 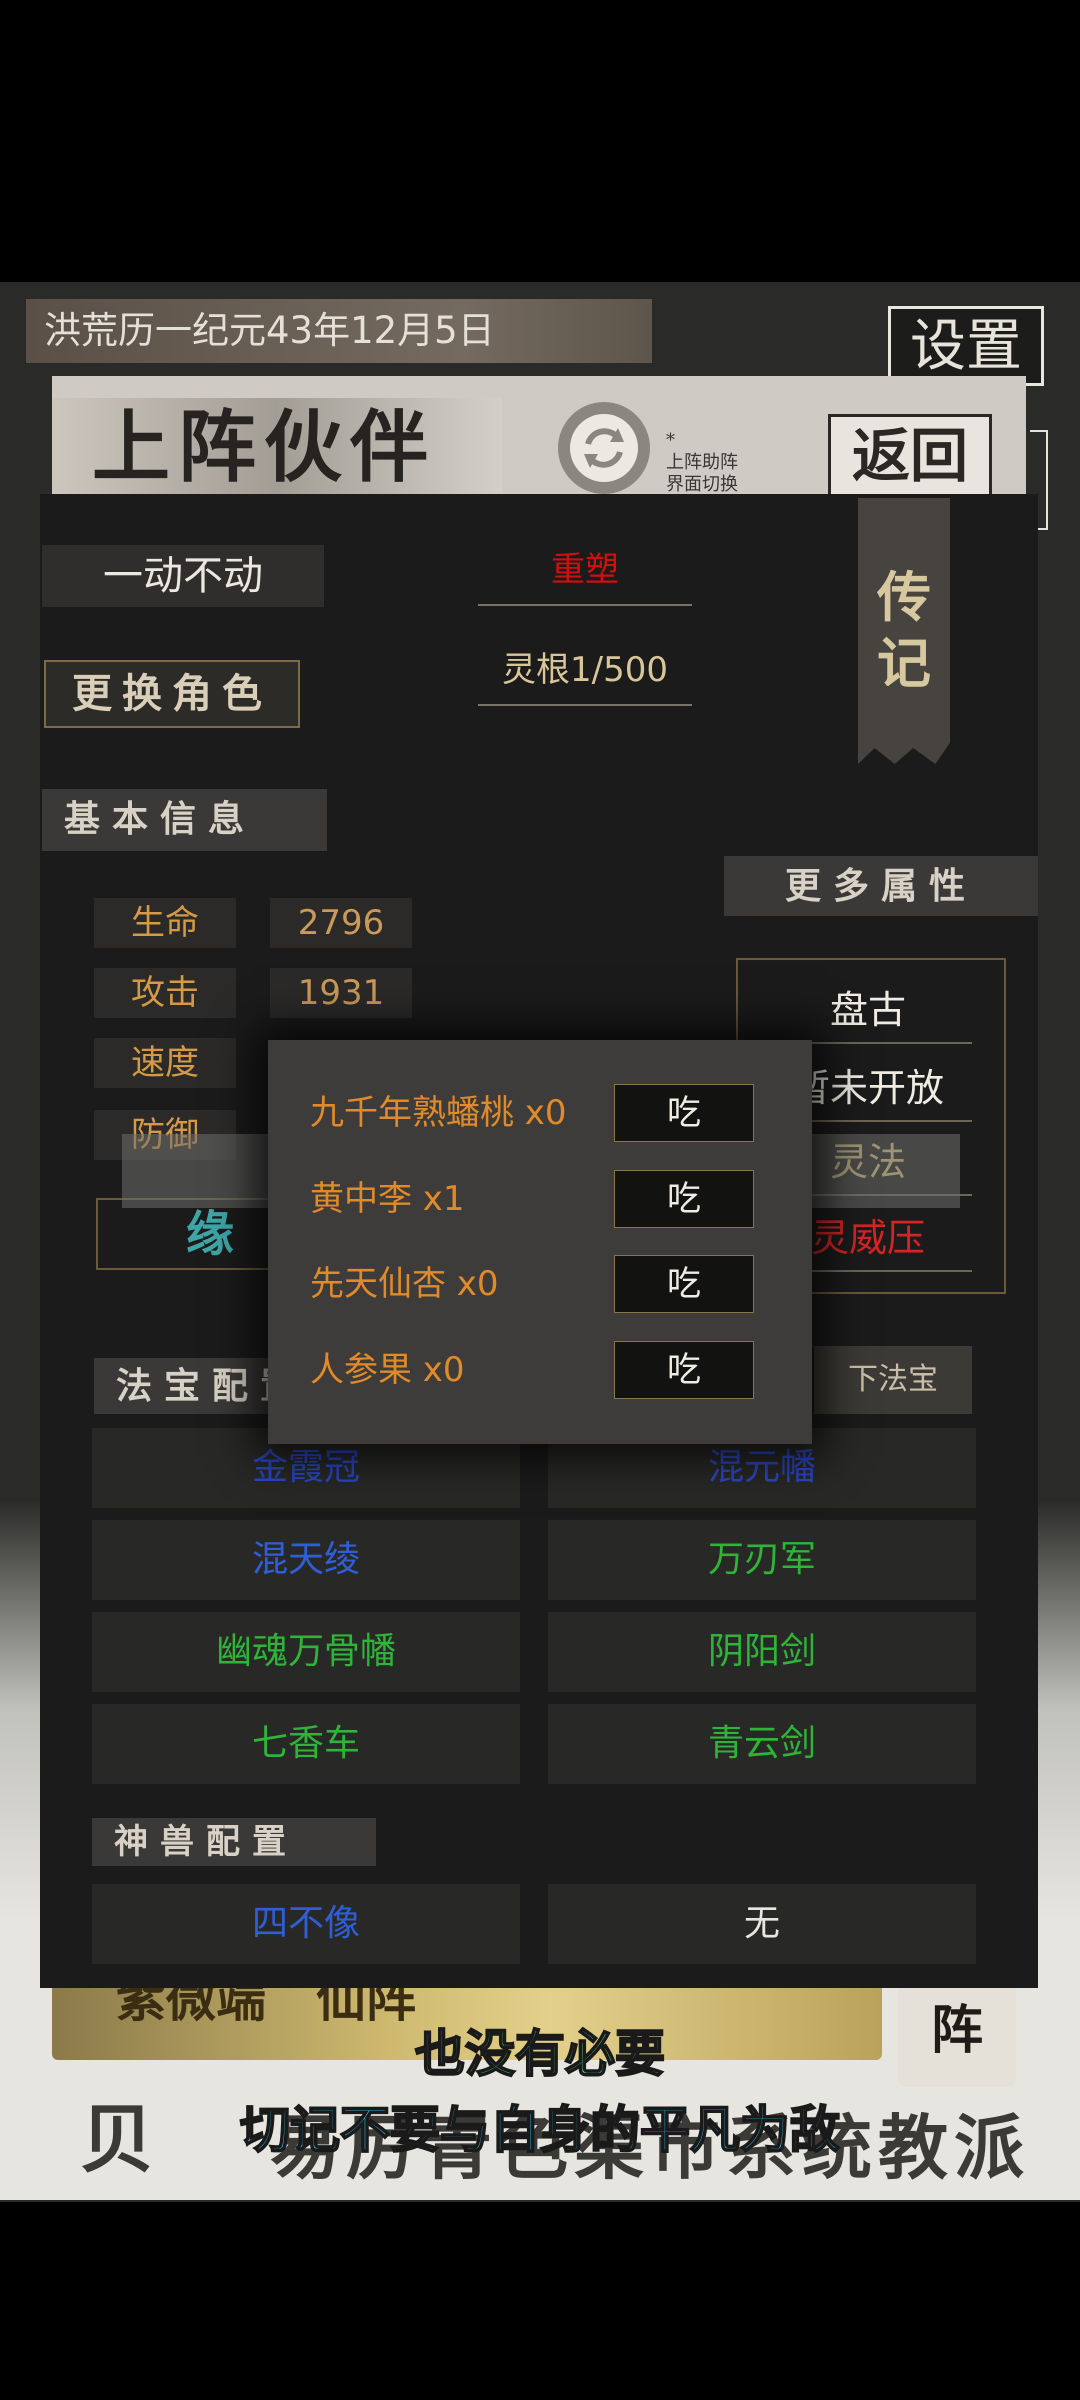 What do you see at coordinates (761, 1467) in the screenshot?
I see `treasure-name: 混元幡` at bounding box center [761, 1467].